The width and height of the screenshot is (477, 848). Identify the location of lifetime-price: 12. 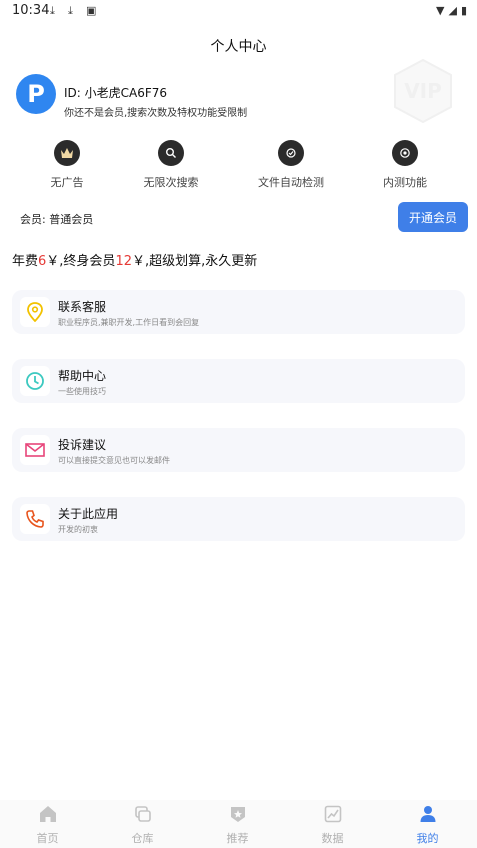
(123, 261).